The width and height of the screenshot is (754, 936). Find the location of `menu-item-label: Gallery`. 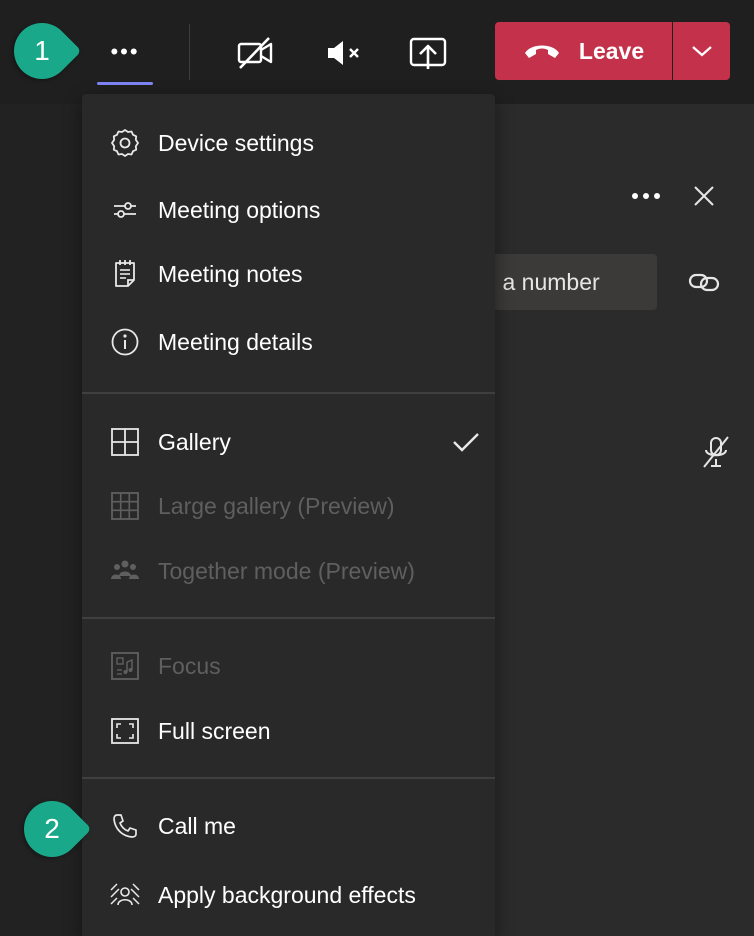

menu-item-label: Gallery is located at coordinates (194, 441).